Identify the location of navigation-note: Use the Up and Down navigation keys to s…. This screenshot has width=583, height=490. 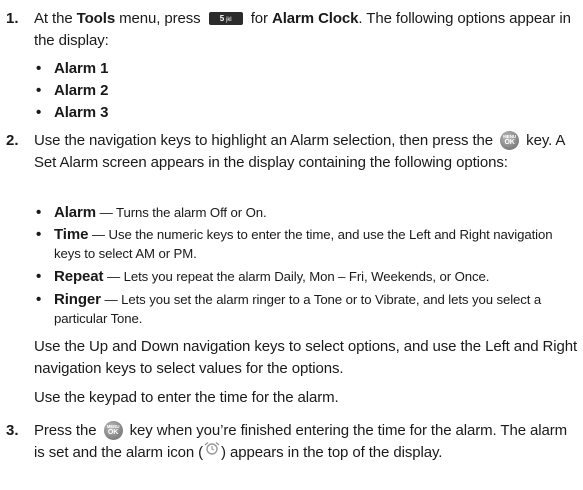
(306, 357).